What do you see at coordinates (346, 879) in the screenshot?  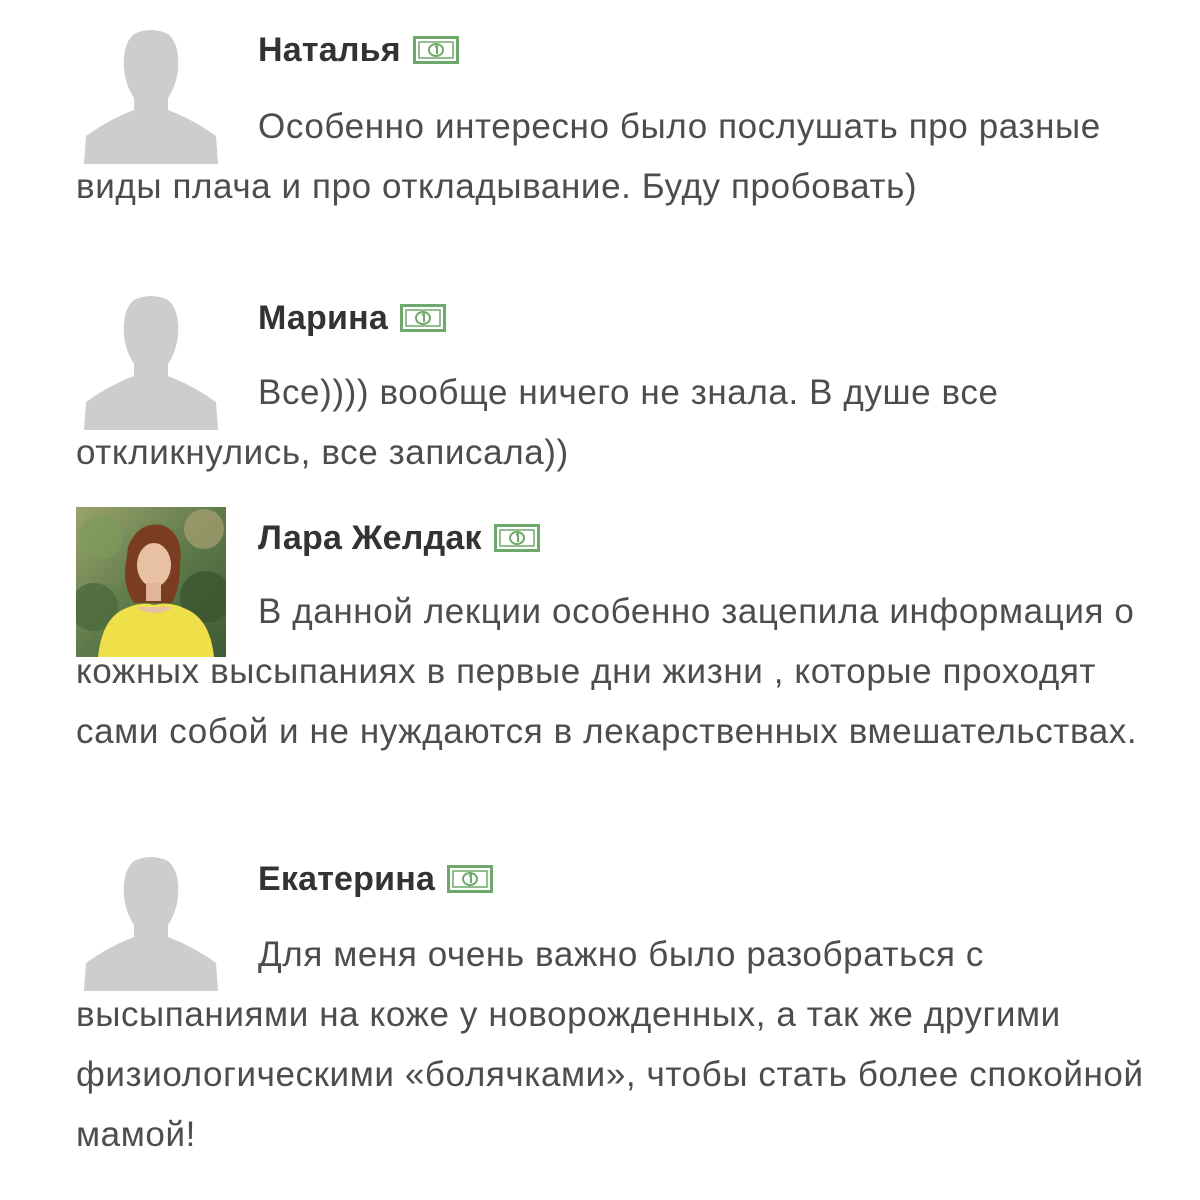 I see `comment-author: Екатерина` at bounding box center [346, 879].